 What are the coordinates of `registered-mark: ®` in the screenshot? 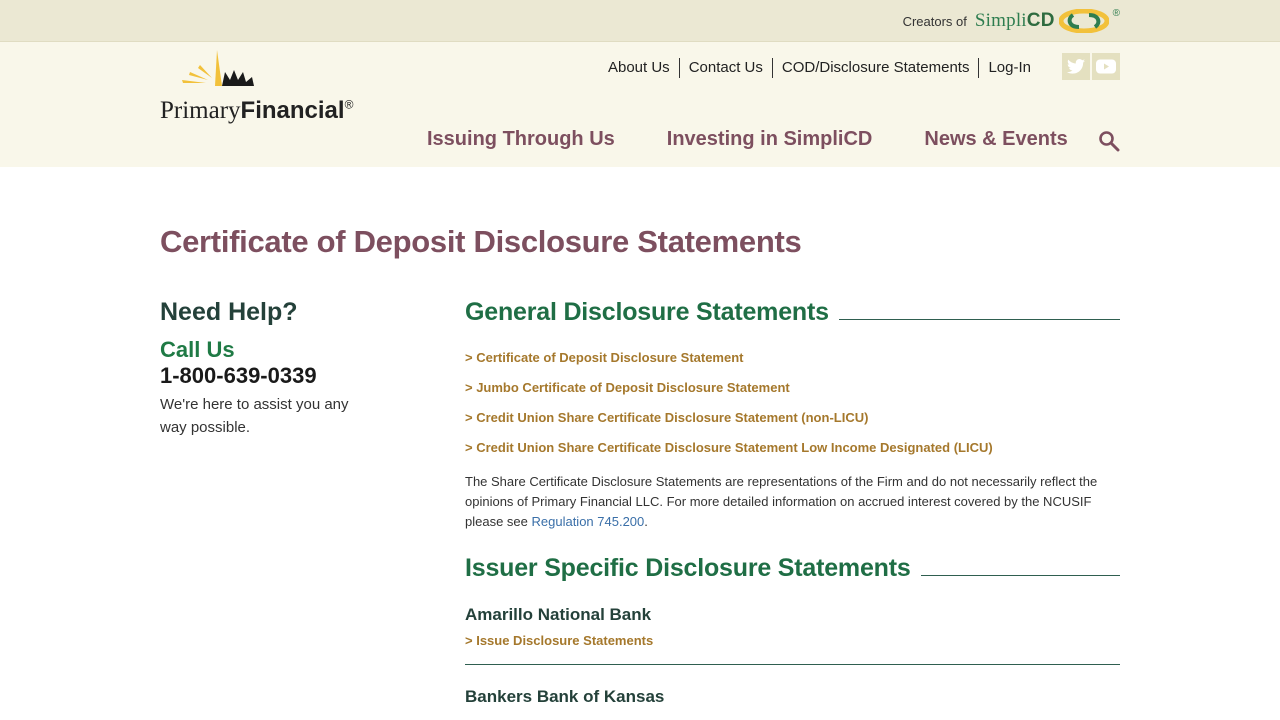 It's located at (1116, 13).